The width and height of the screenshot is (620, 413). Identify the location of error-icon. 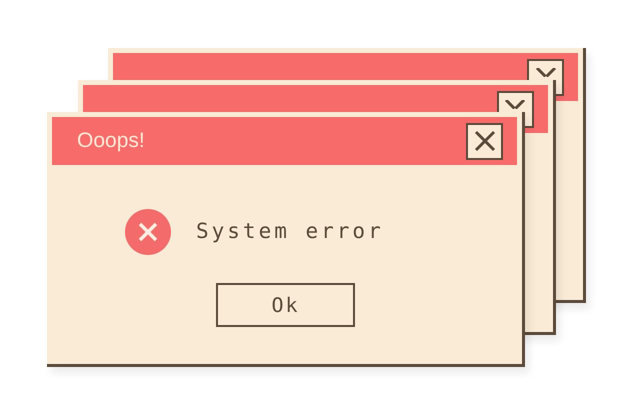
(148, 232).